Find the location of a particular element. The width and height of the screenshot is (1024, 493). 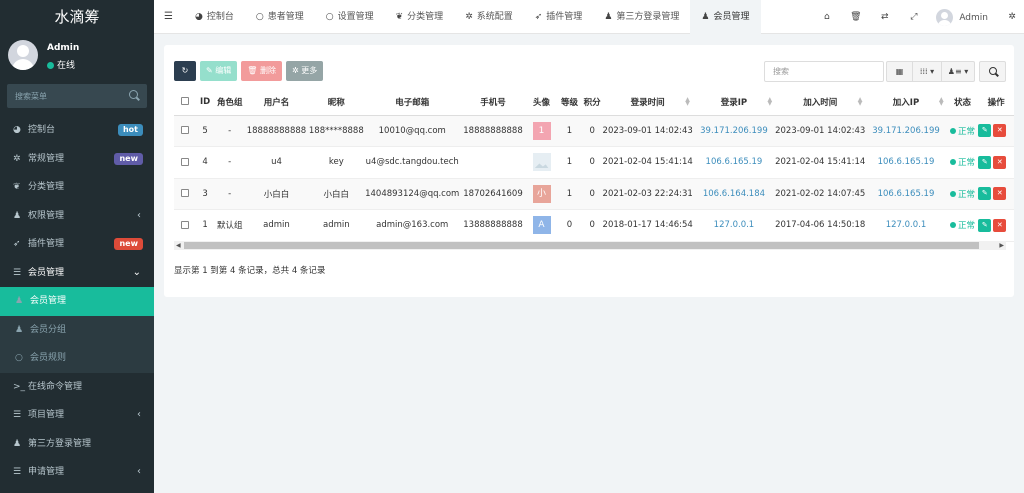

nav-tab: ♟ 会员管理 is located at coordinates (725, 17).